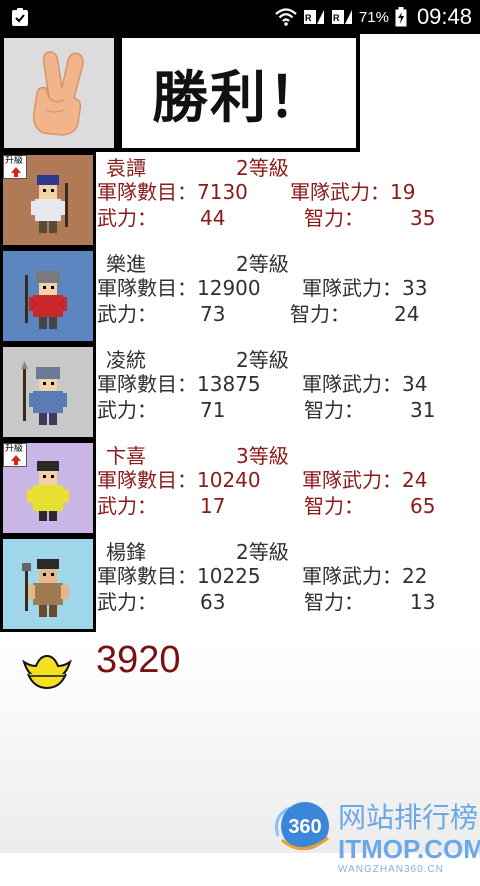 This screenshot has width=480, height=886. Describe the element at coordinates (423, 218) in the screenshot. I see `intellect-value: 35` at that location.